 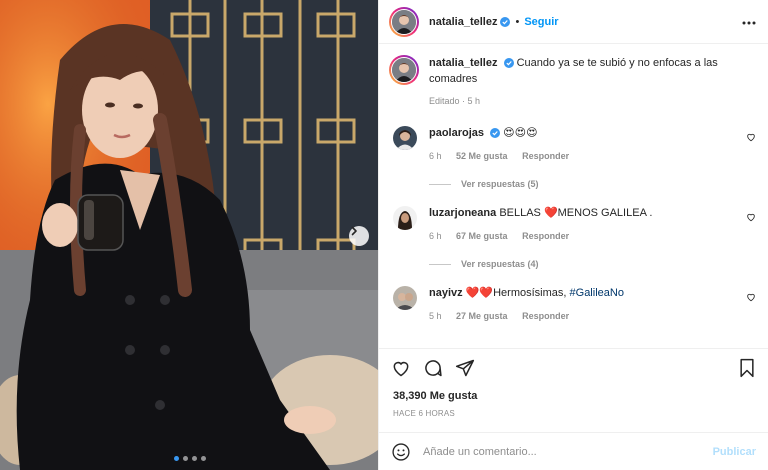 What do you see at coordinates (424, 413) in the screenshot?
I see `post-timestamp: HACE 6 HORAS` at bounding box center [424, 413].